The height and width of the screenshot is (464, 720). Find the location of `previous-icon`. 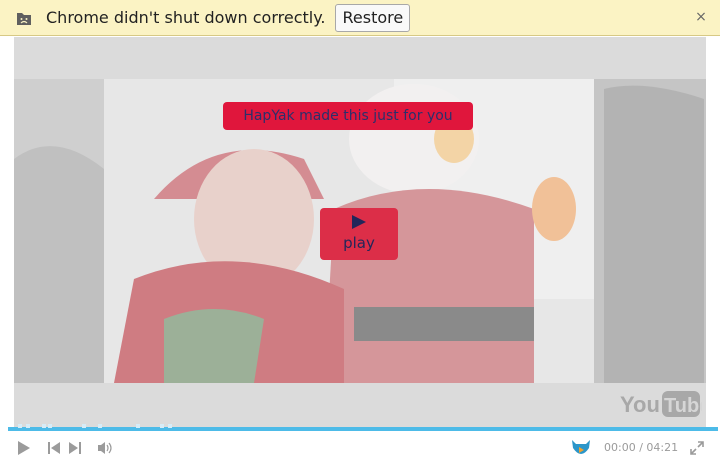

previous-icon is located at coordinates (54, 450).